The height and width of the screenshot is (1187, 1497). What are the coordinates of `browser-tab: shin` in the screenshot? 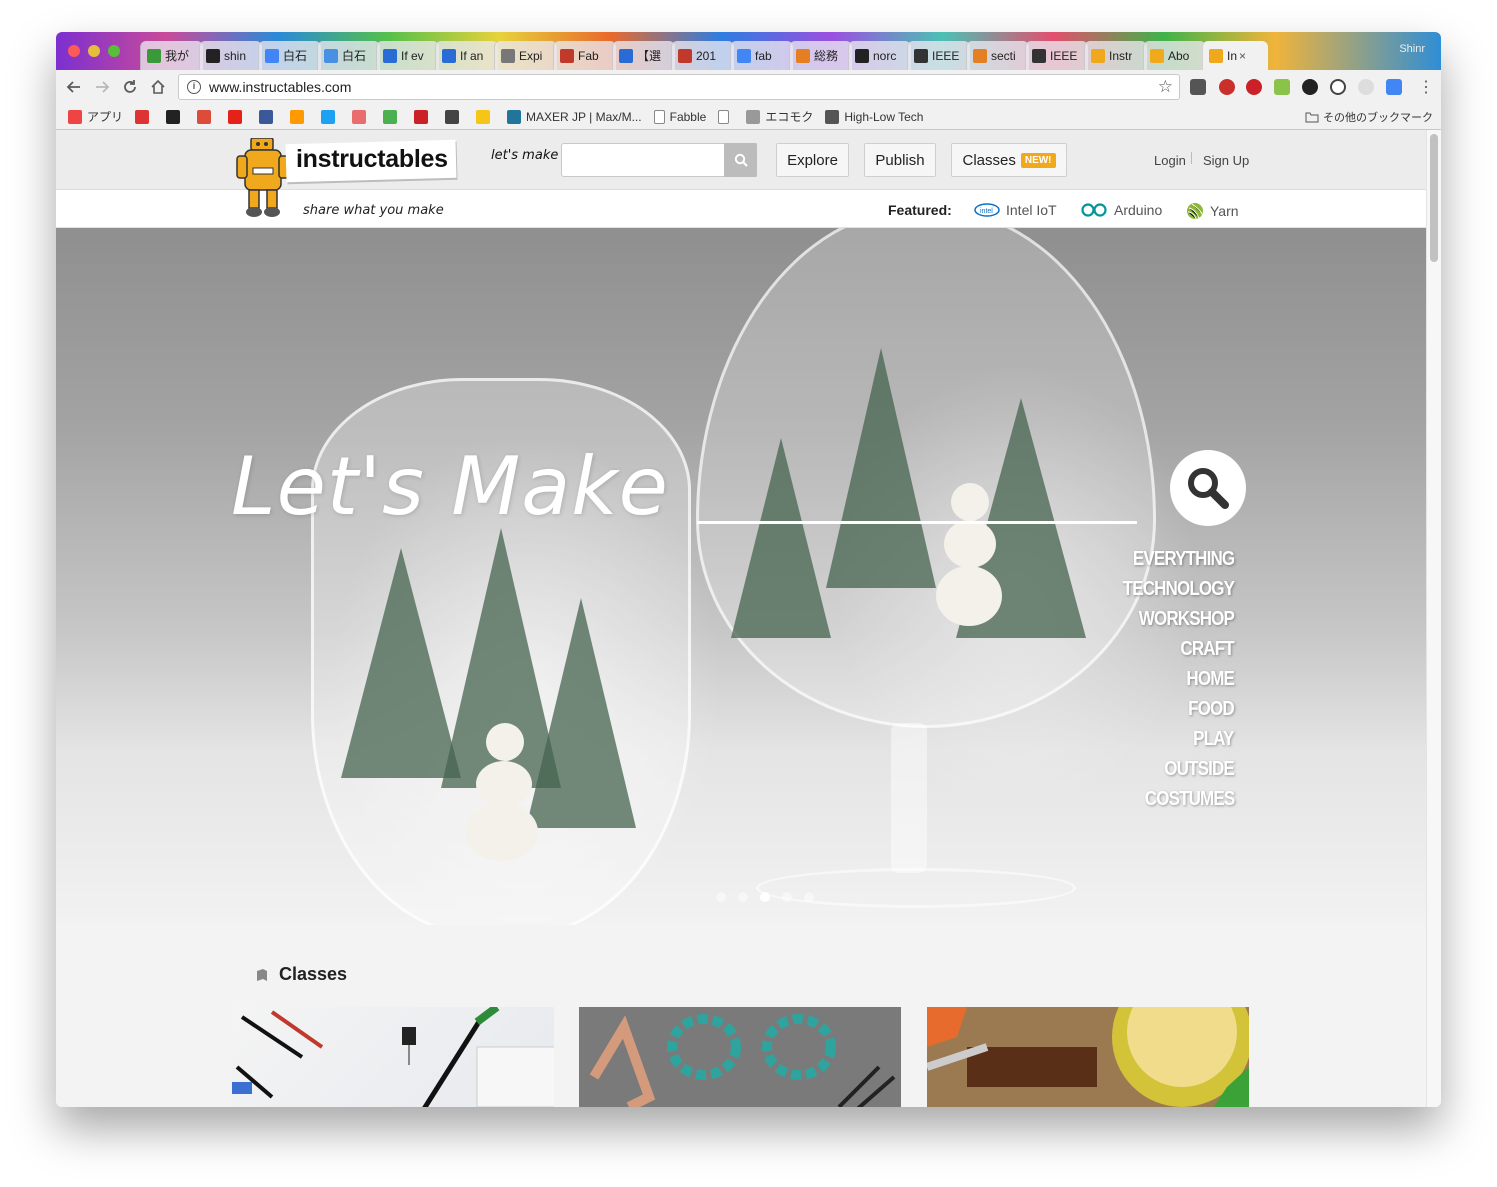 It's located at (230, 55).